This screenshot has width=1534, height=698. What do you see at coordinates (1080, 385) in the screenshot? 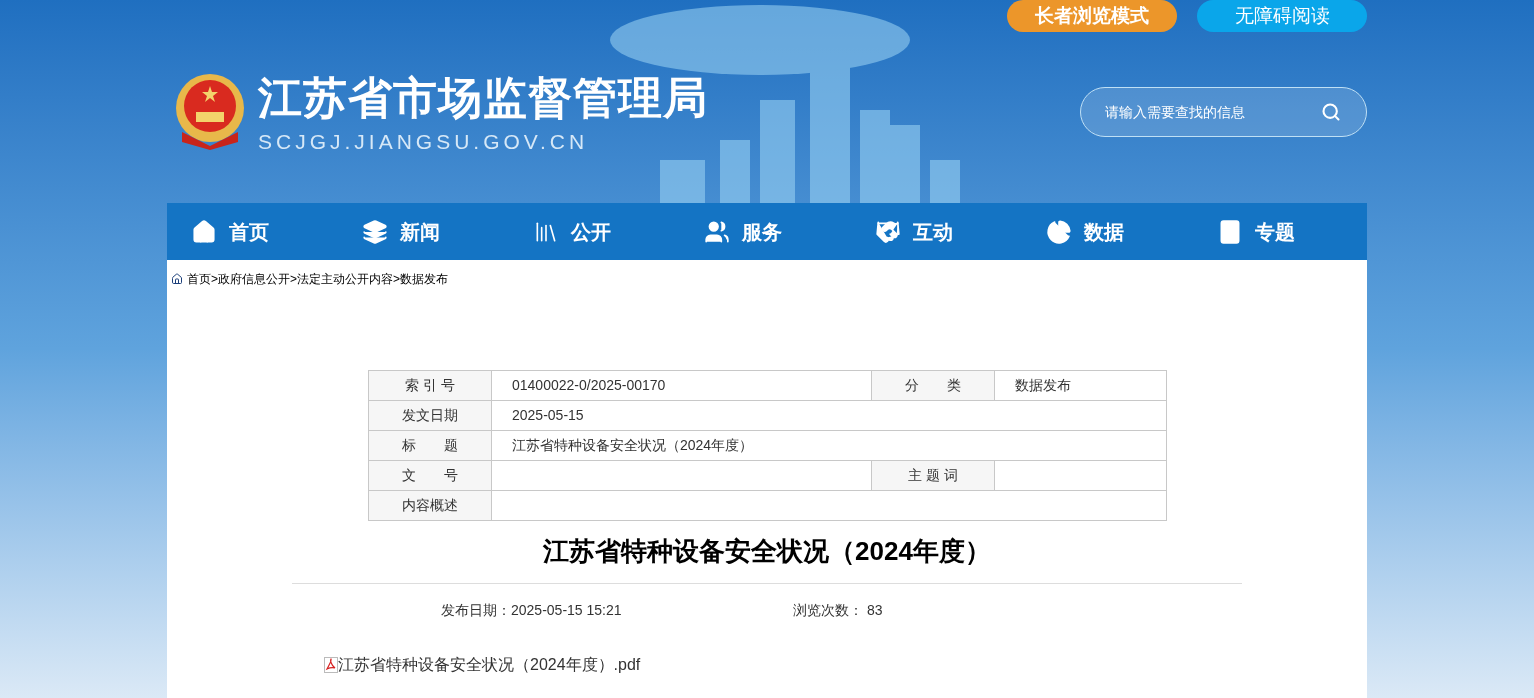
I see `field-value: 数据发布` at bounding box center [1080, 385].